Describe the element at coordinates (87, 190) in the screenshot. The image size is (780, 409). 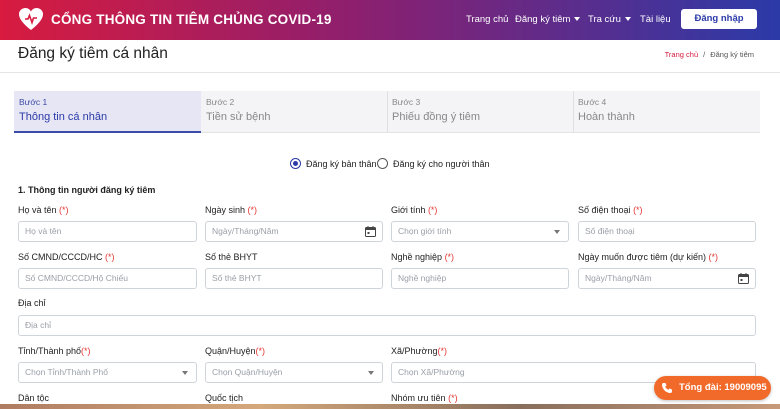
I see `section-title: 1. Thông tin người đăng ký tiêm` at that location.